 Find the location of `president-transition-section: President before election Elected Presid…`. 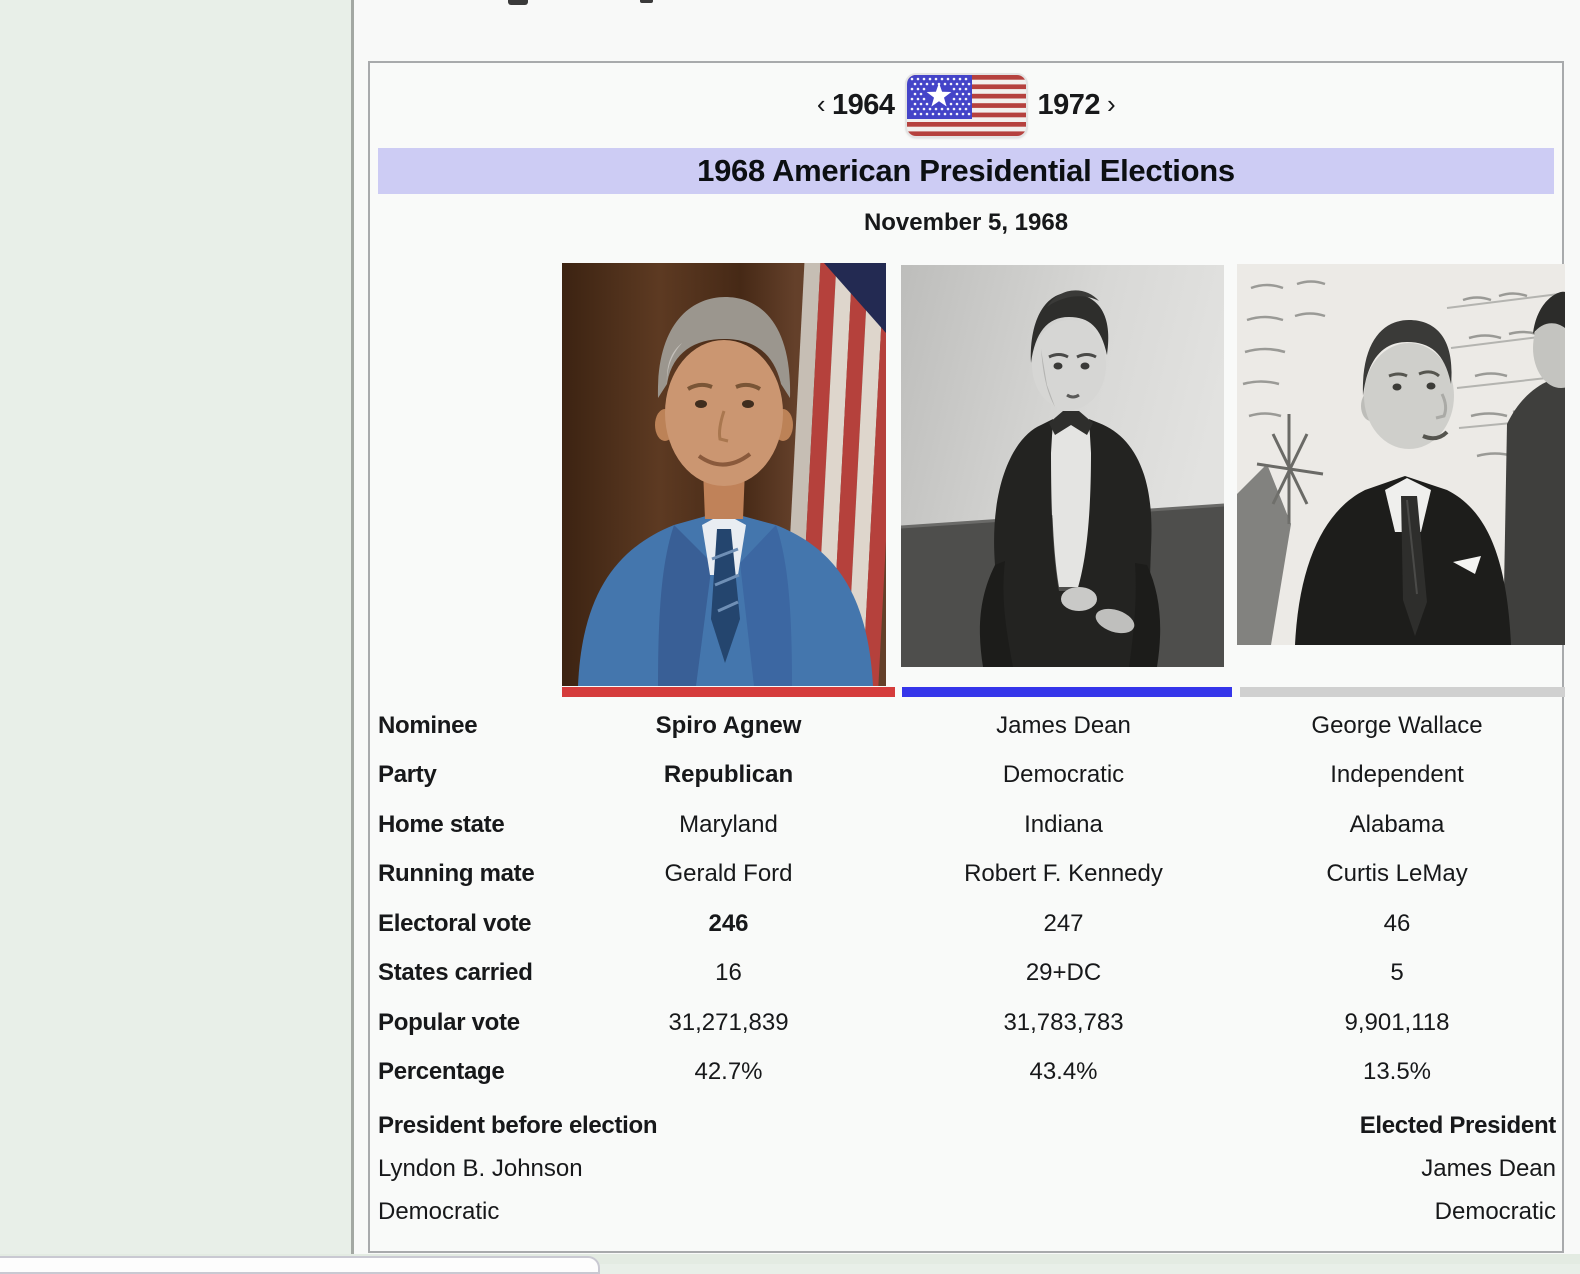

president-transition-section: President before election Elected Presid… is located at coordinates (967, 1175).